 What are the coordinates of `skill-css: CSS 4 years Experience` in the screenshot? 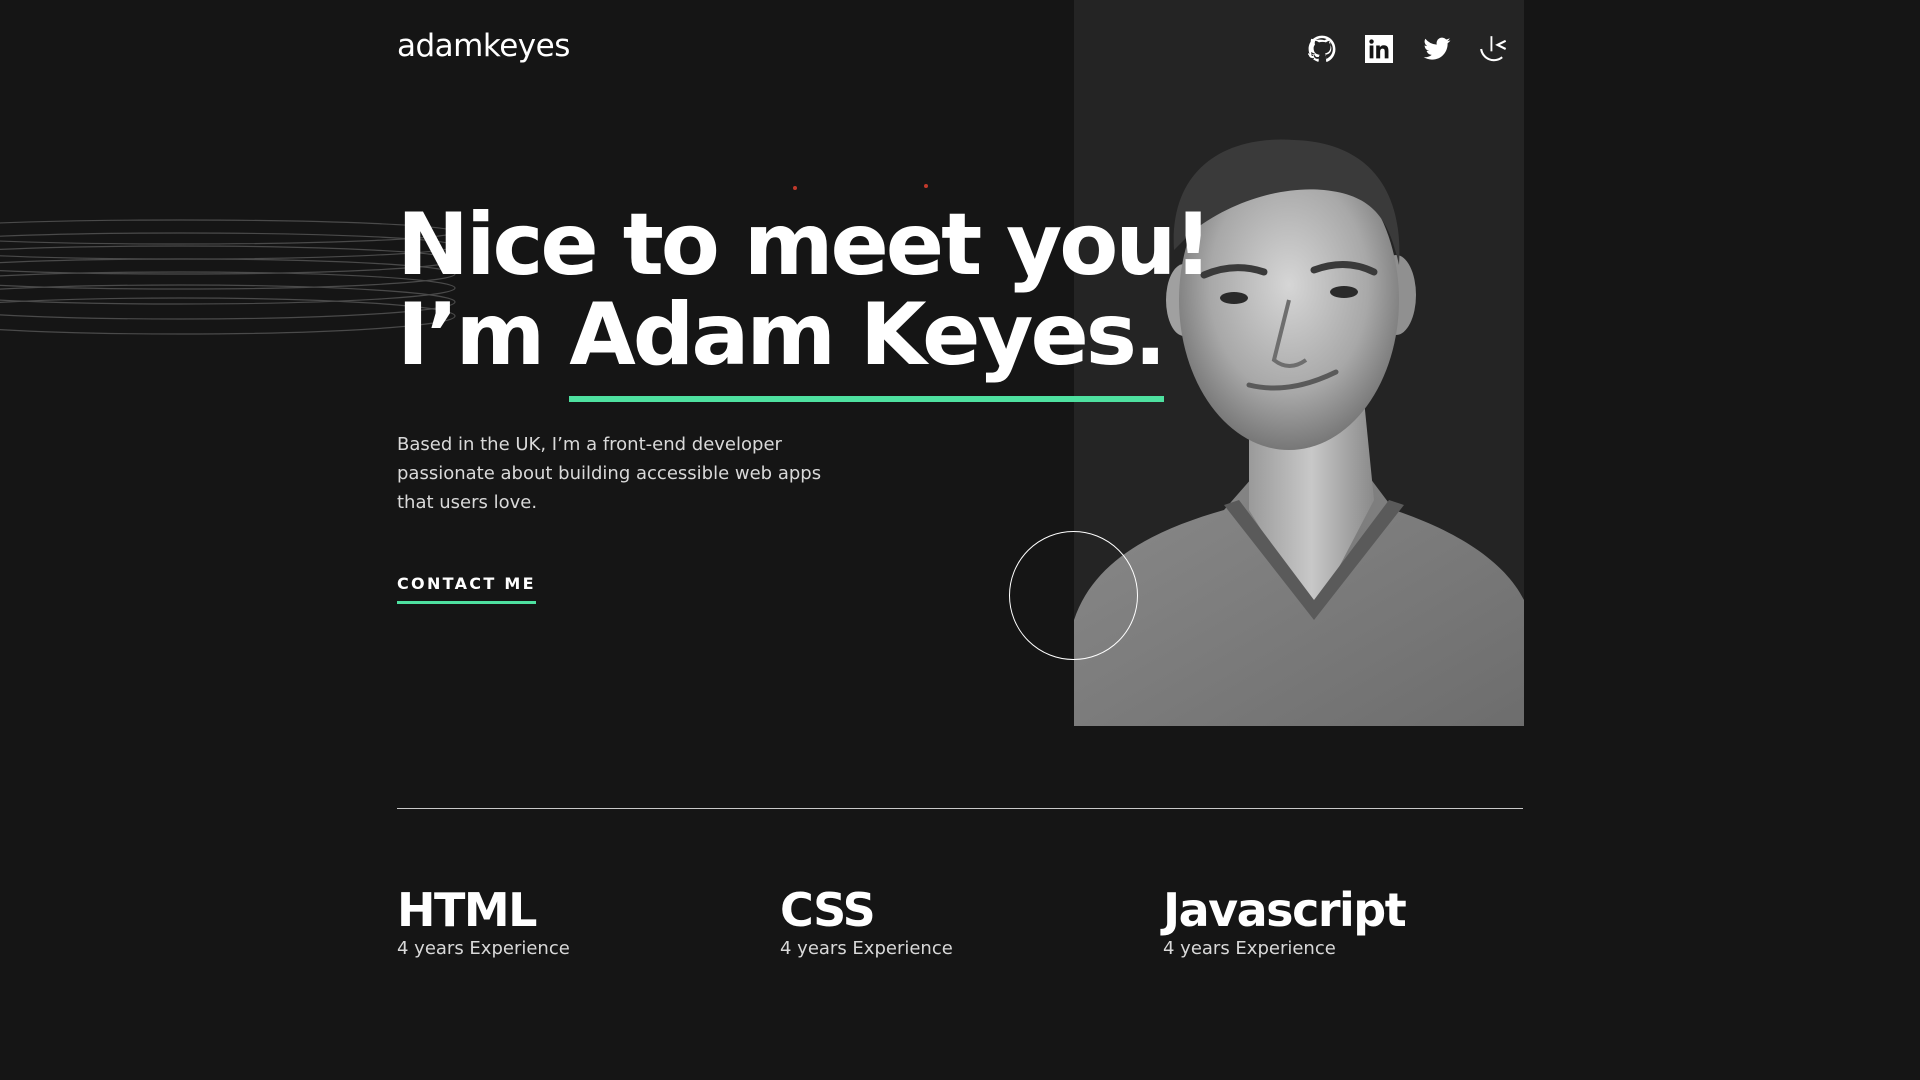 It's located at (866, 920).